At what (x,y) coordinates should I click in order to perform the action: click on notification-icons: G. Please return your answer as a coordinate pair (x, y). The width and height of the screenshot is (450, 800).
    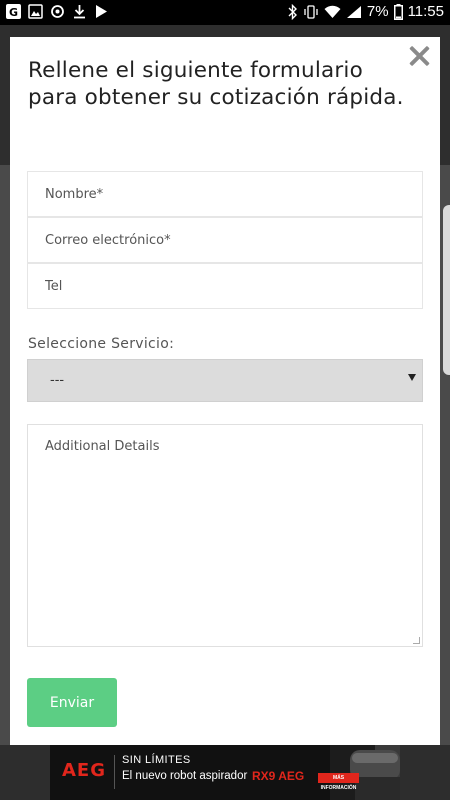
    Looking at the image, I should click on (57, 11).